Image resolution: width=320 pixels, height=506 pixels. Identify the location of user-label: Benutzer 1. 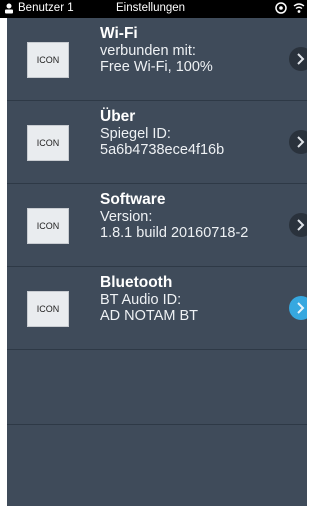
(46, 8).